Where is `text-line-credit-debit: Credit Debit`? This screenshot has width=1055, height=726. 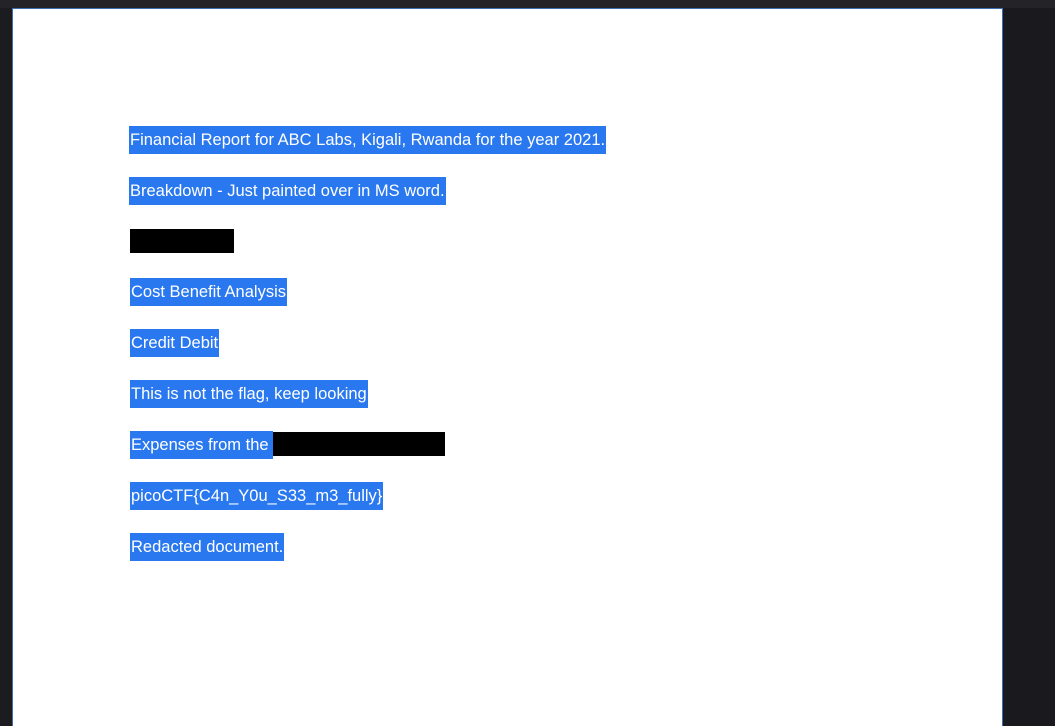 text-line-credit-debit: Credit Debit is located at coordinates (175, 343).